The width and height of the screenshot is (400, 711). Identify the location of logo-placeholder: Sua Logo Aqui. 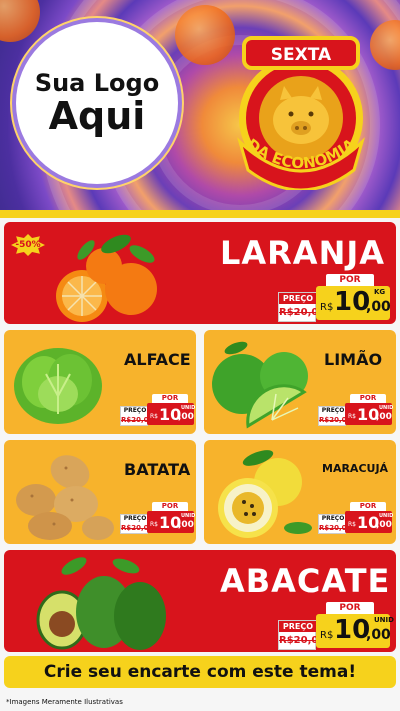
(97, 103).